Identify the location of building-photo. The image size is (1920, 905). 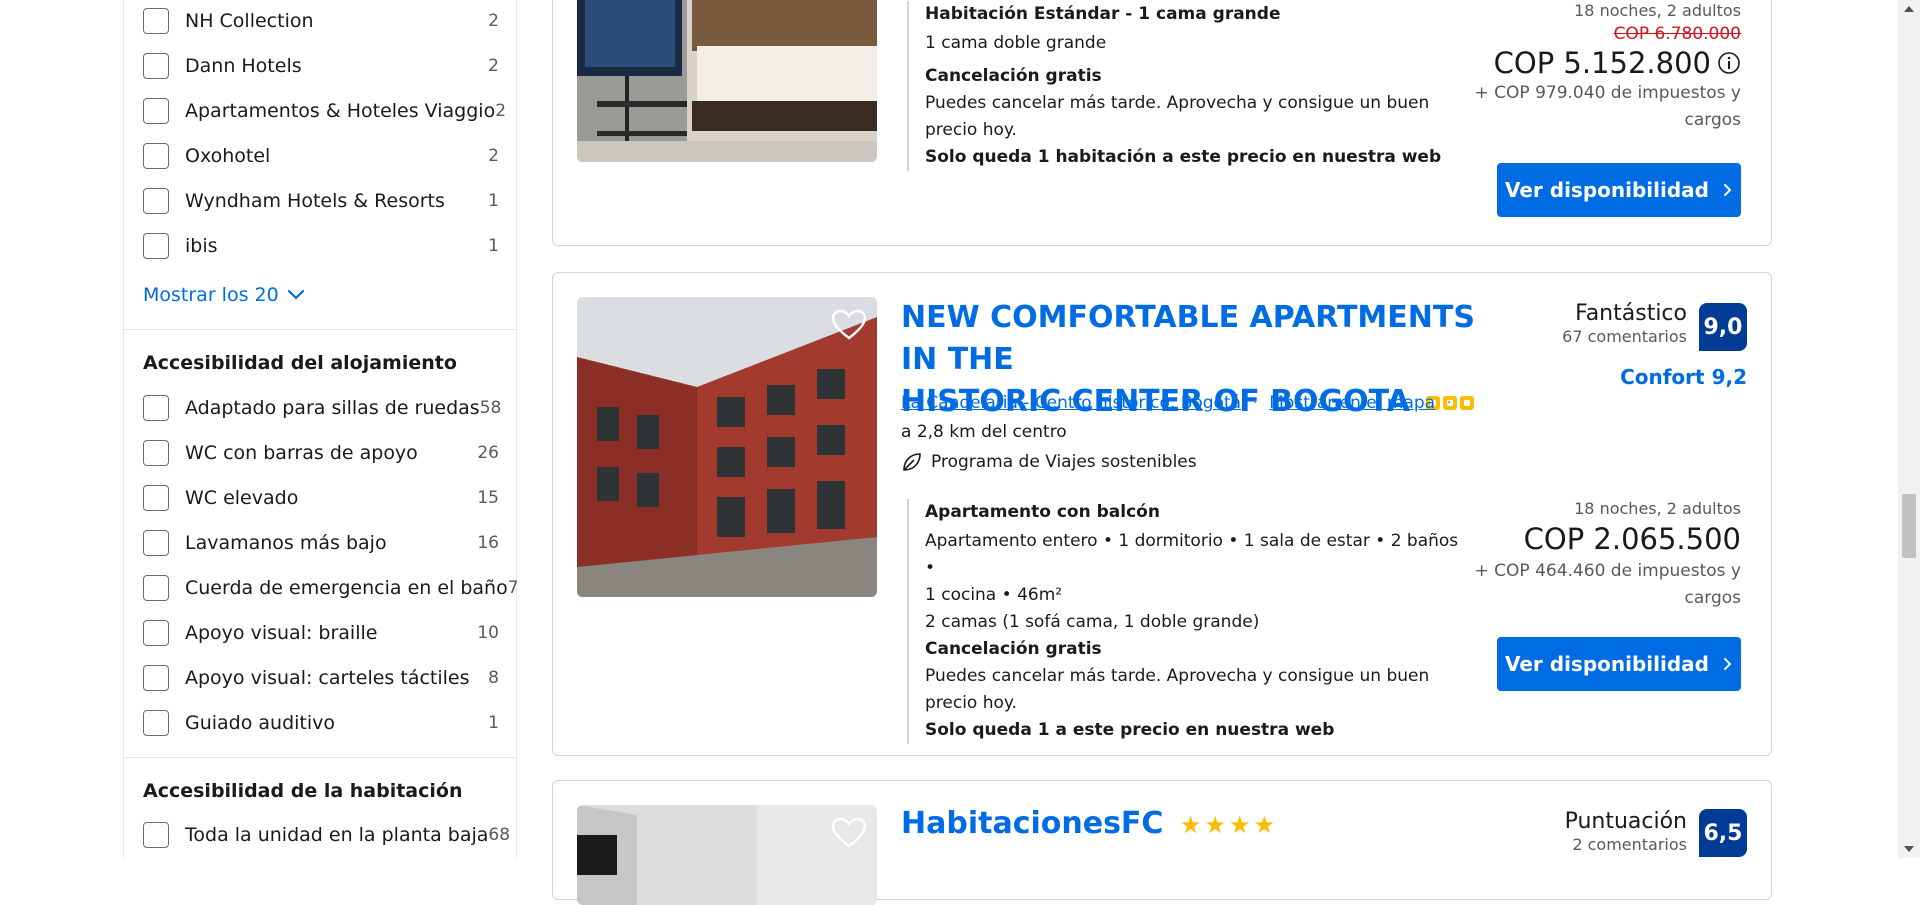
(727, 447).